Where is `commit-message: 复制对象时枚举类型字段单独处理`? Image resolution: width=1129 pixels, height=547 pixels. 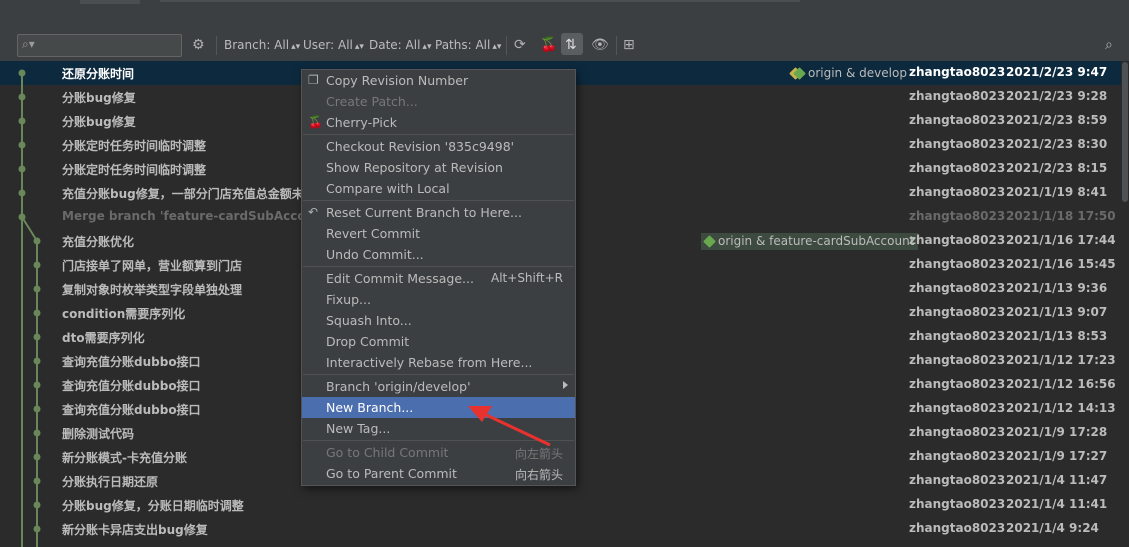 commit-message: 复制对象时枚举类型字段单独处理 is located at coordinates (152, 290).